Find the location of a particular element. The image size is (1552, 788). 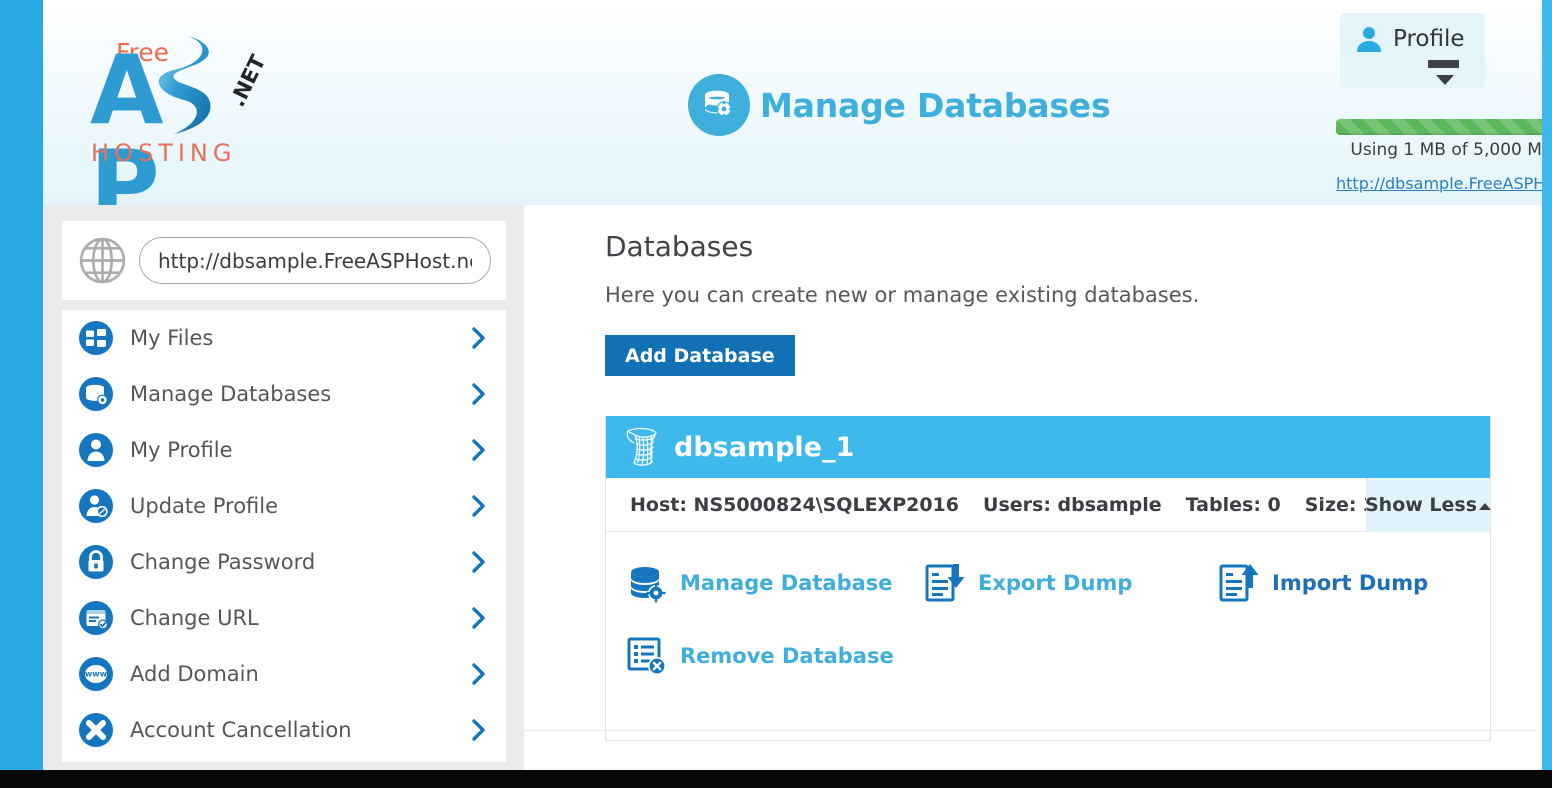

database-card-header: dbsample_1 is located at coordinates (1048, 447).